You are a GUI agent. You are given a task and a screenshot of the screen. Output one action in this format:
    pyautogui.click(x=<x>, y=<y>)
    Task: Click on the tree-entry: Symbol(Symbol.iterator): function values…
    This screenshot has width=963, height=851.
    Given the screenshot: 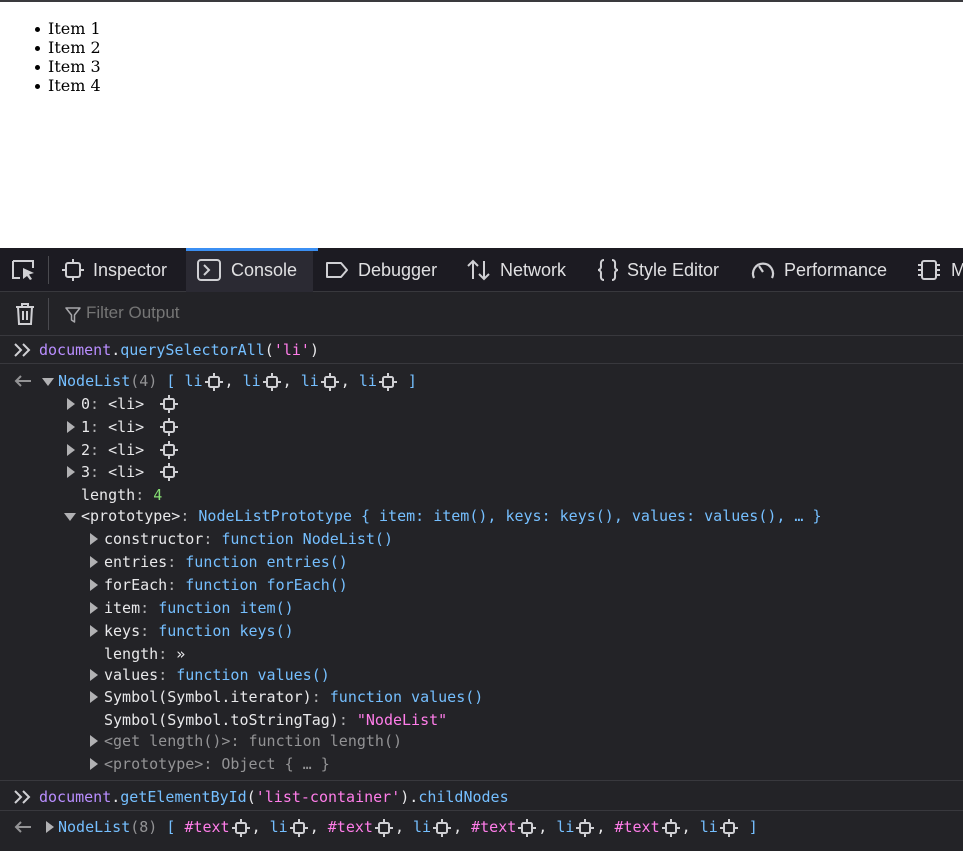 What is the action you would take?
    pyautogui.click(x=481, y=697)
    